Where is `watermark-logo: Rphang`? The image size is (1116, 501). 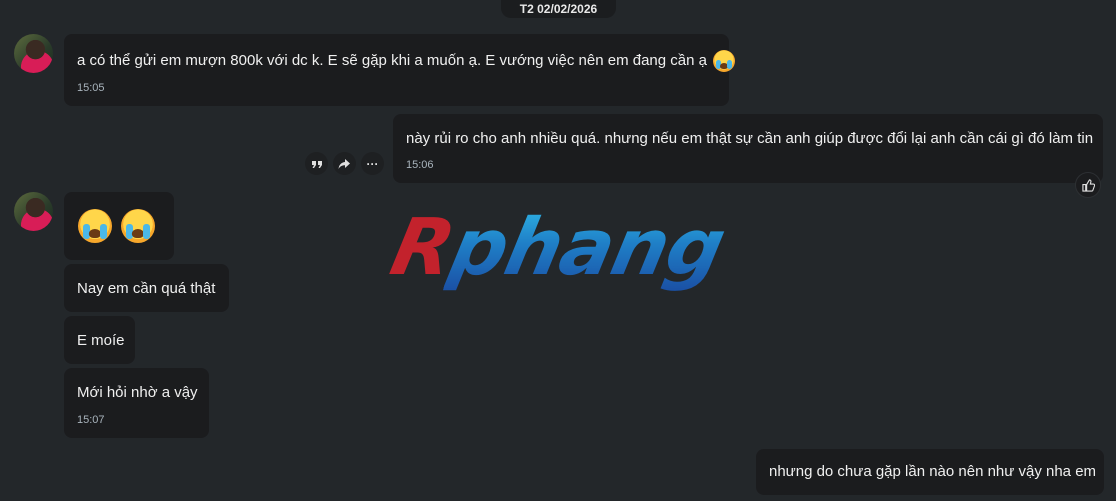
watermark-logo: Rphang is located at coordinates (557, 248).